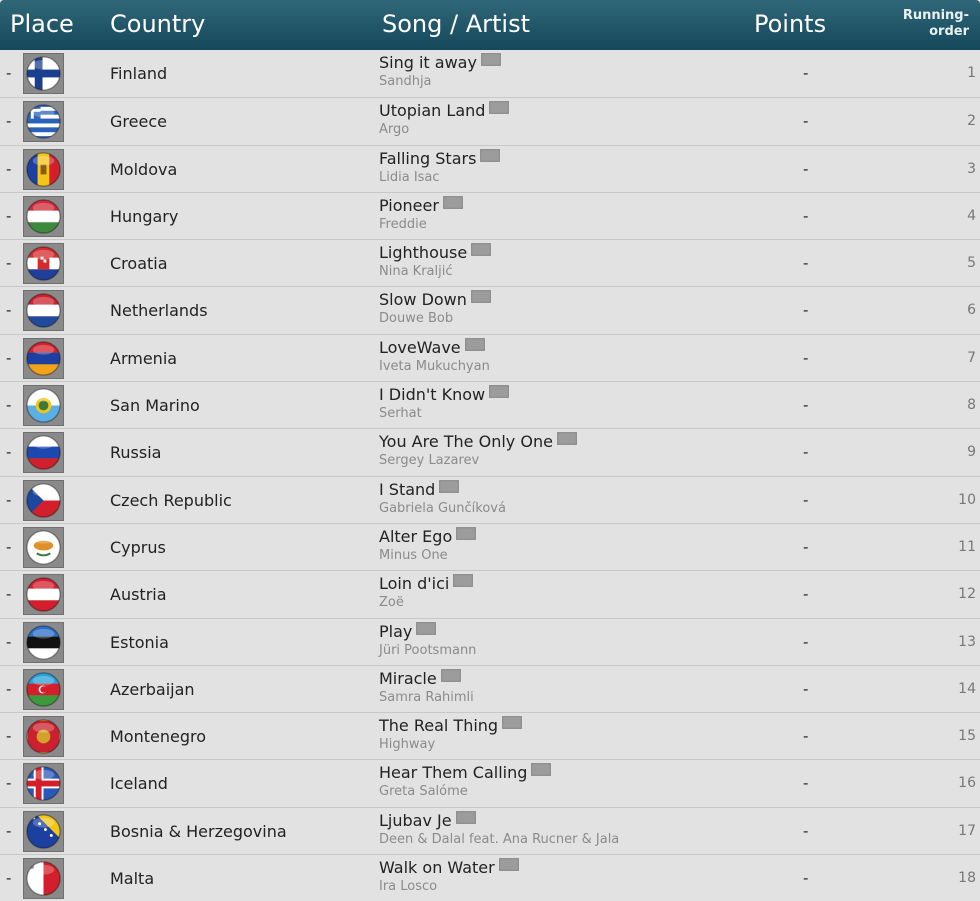  Describe the element at coordinates (43, 73) in the screenshot. I see `finland-flag-icon` at that location.